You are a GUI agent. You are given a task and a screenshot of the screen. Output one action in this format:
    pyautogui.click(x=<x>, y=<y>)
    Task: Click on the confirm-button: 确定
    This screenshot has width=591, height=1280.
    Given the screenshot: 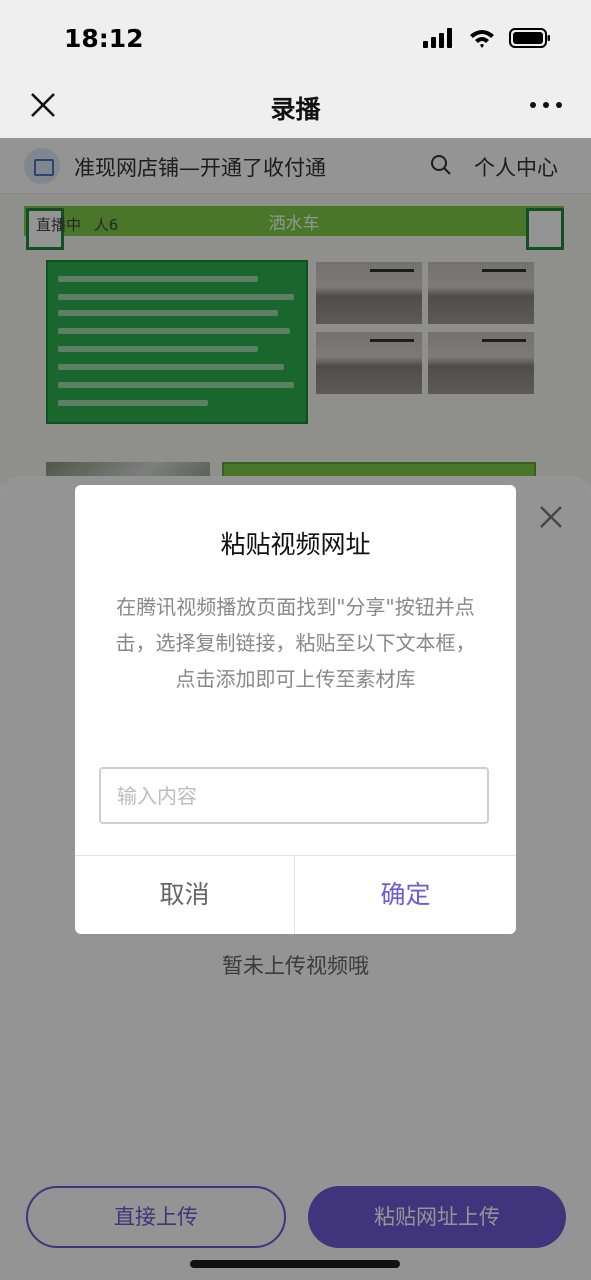 What is the action you would take?
    pyautogui.click(x=405, y=895)
    